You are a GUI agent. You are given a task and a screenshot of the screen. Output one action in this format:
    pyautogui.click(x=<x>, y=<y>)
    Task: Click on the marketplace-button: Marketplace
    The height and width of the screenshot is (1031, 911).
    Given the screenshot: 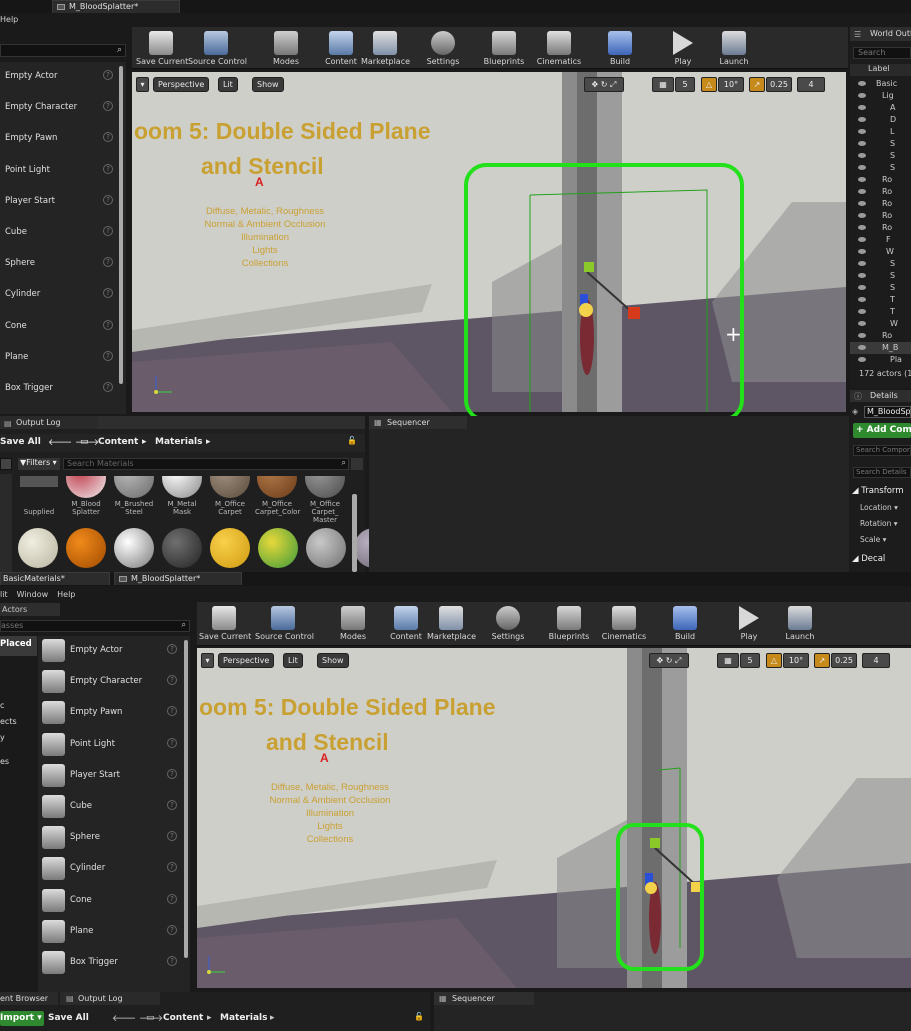 What is the action you would take?
    pyautogui.click(x=385, y=48)
    